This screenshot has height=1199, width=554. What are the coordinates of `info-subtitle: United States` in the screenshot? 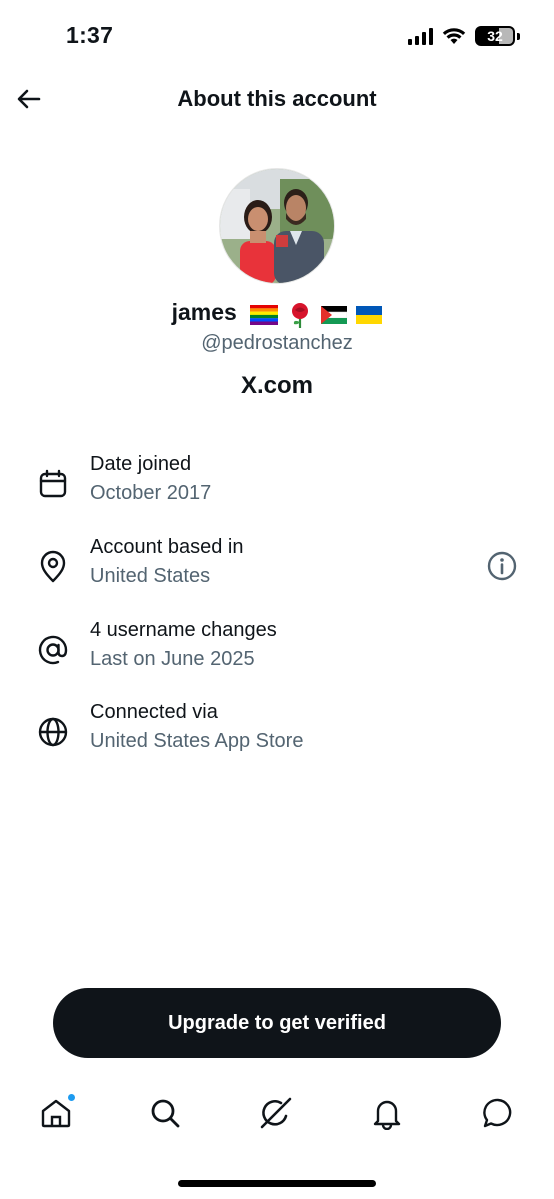 It's located at (150, 576).